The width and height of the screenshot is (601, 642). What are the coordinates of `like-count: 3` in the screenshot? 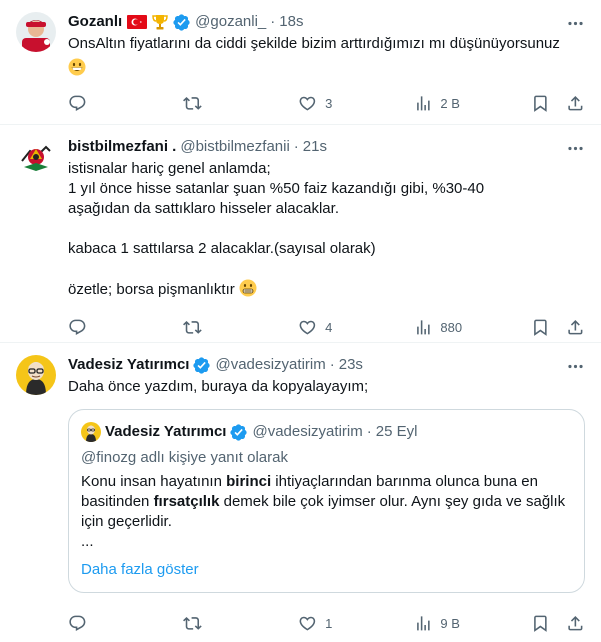 It's located at (329, 103).